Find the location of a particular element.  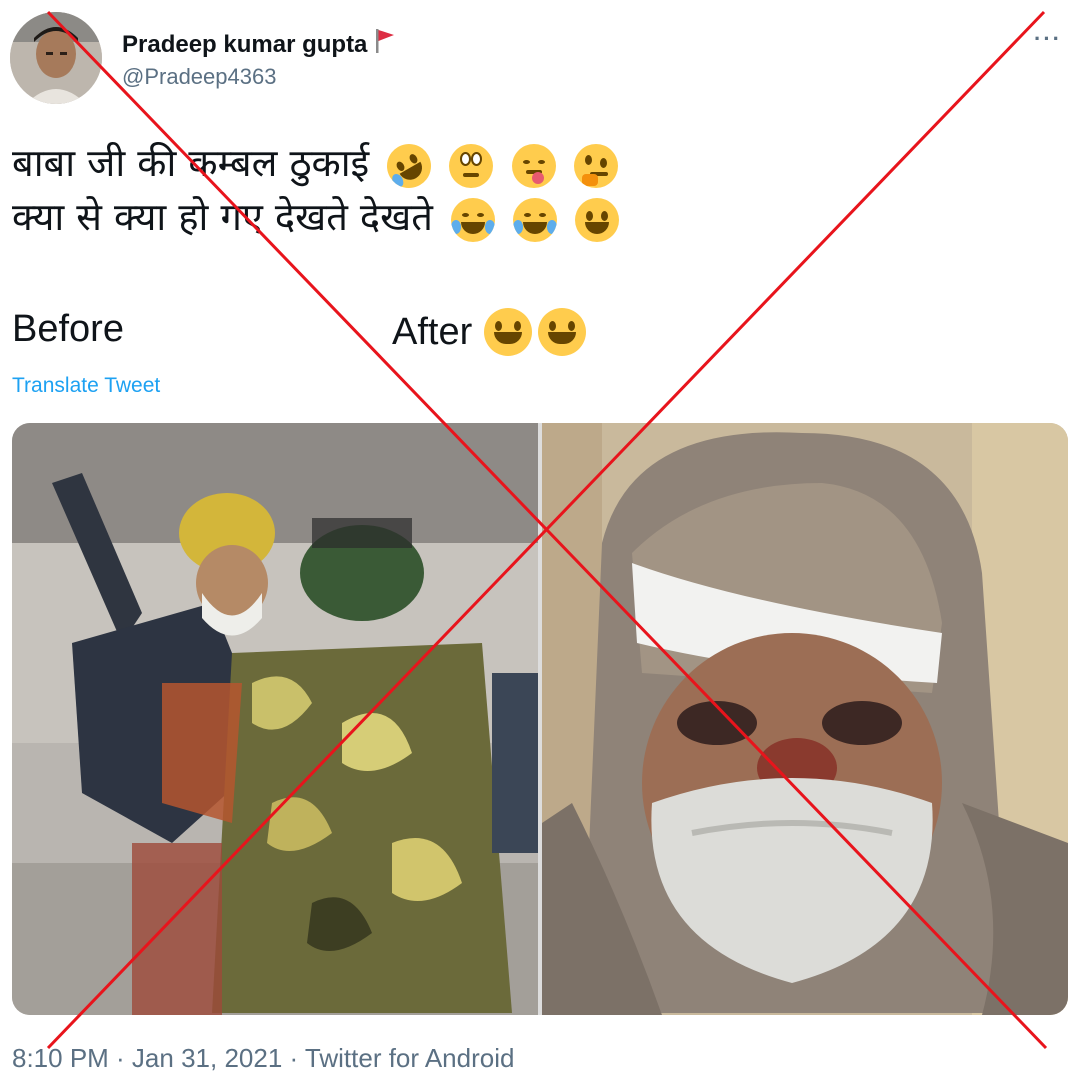

display-name-row: Pradeep kumar gupta is located at coordinates (258, 44).